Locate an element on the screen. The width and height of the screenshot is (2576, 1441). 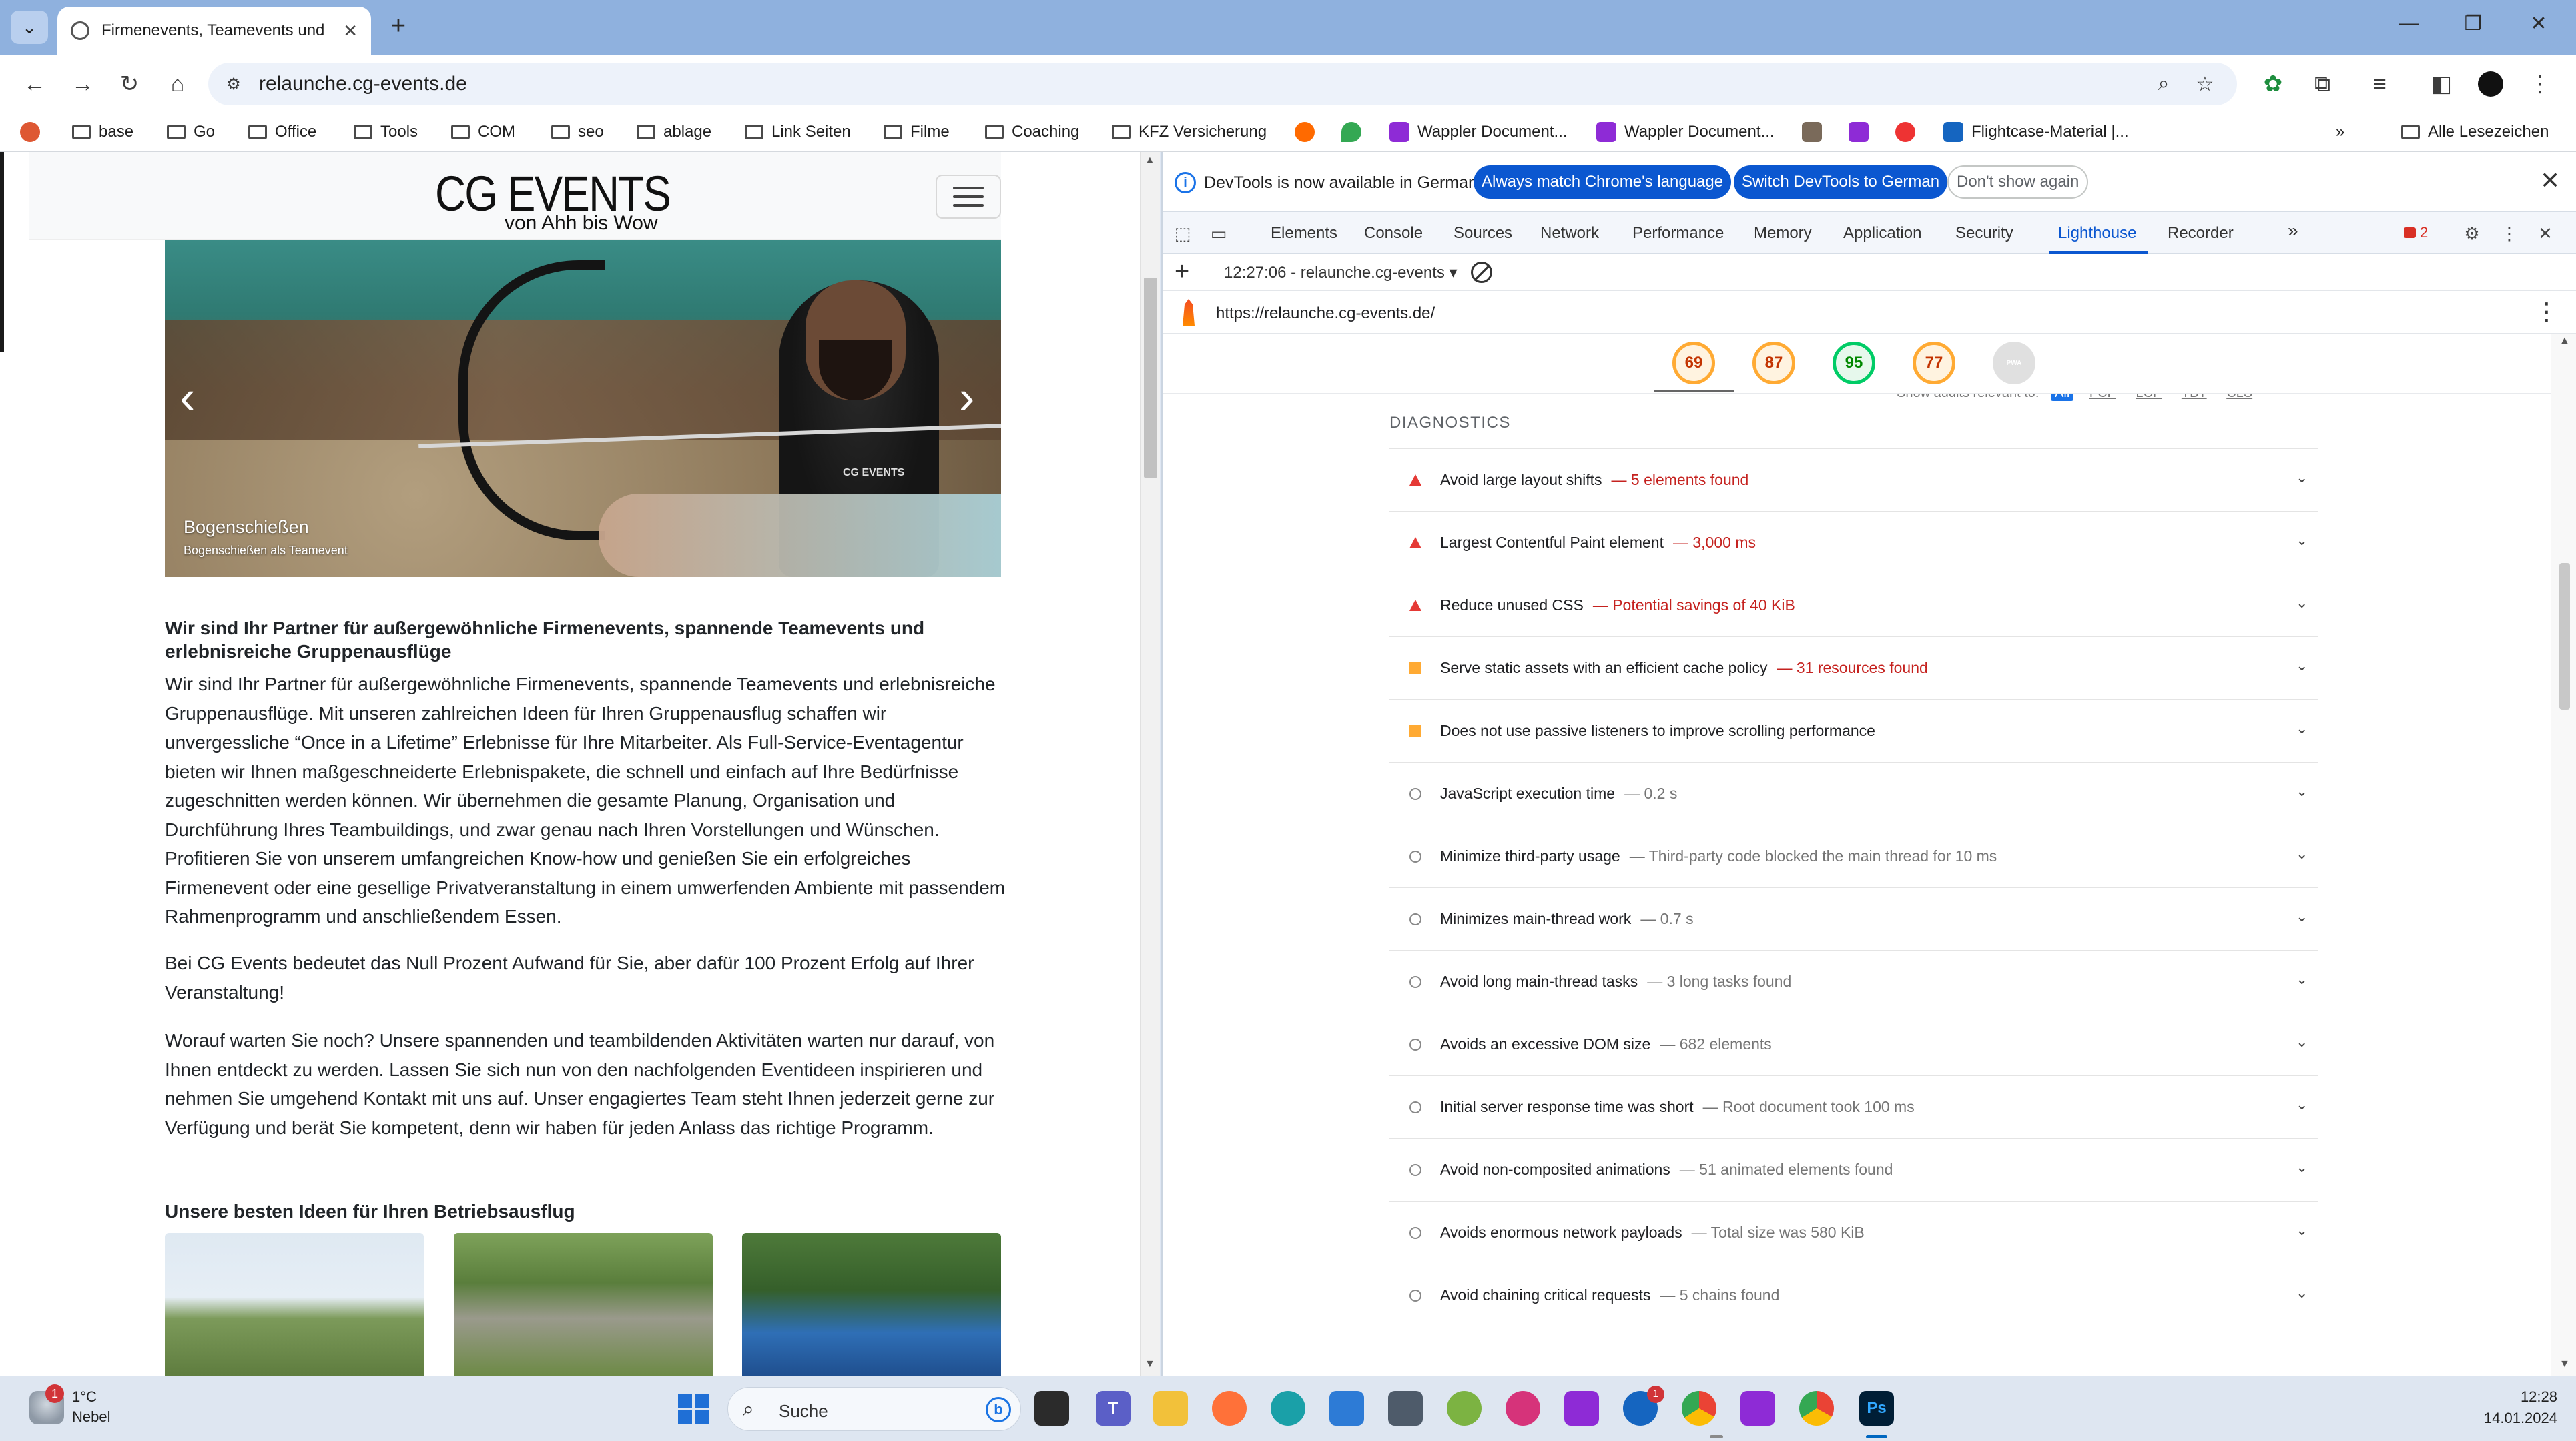
close-icon: ✕ is located at coordinates (2550, 181).